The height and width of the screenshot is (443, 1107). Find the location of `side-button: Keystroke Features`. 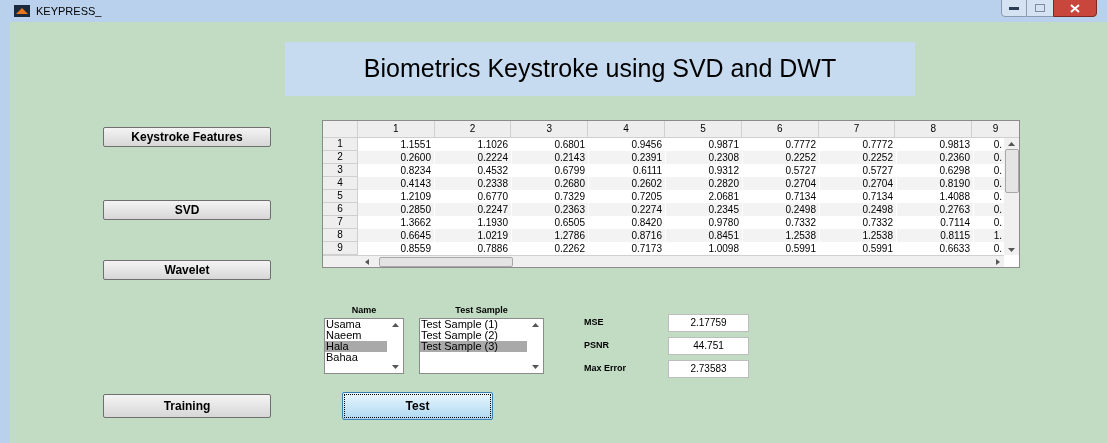

side-button: Keystroke Features is located at coordinates (187, 137).